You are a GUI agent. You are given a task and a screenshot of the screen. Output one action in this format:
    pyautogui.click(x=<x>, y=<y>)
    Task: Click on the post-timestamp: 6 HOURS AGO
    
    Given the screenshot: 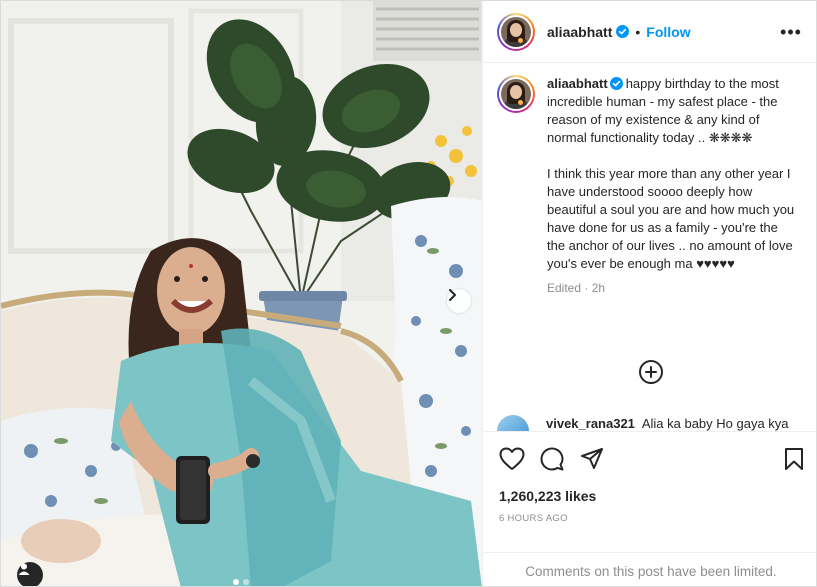 What is the action you would take?
    pyautogui.click(x=533, y=518)
    